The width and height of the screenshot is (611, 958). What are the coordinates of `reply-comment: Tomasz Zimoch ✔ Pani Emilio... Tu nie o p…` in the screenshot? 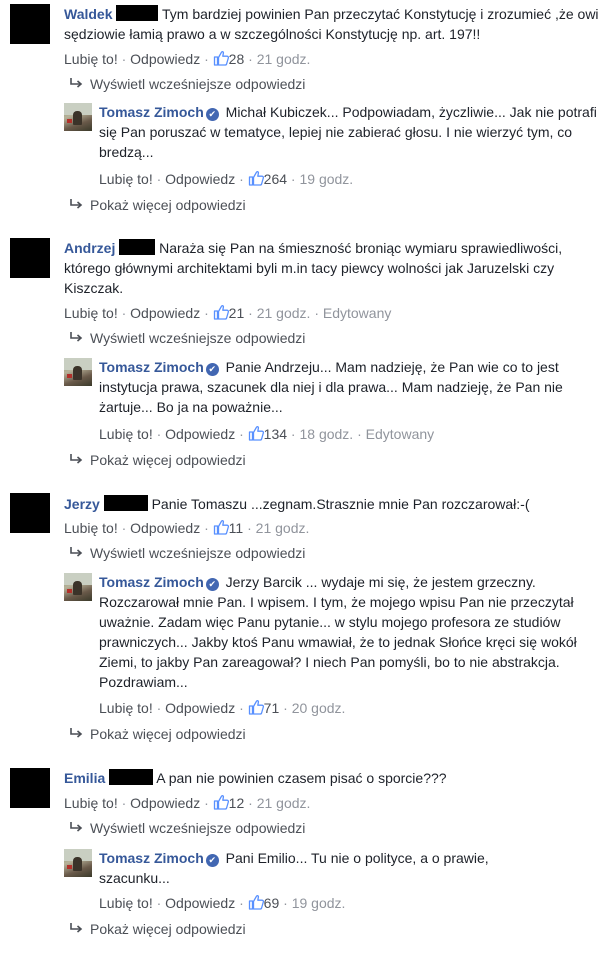 It's located at (309, 868).